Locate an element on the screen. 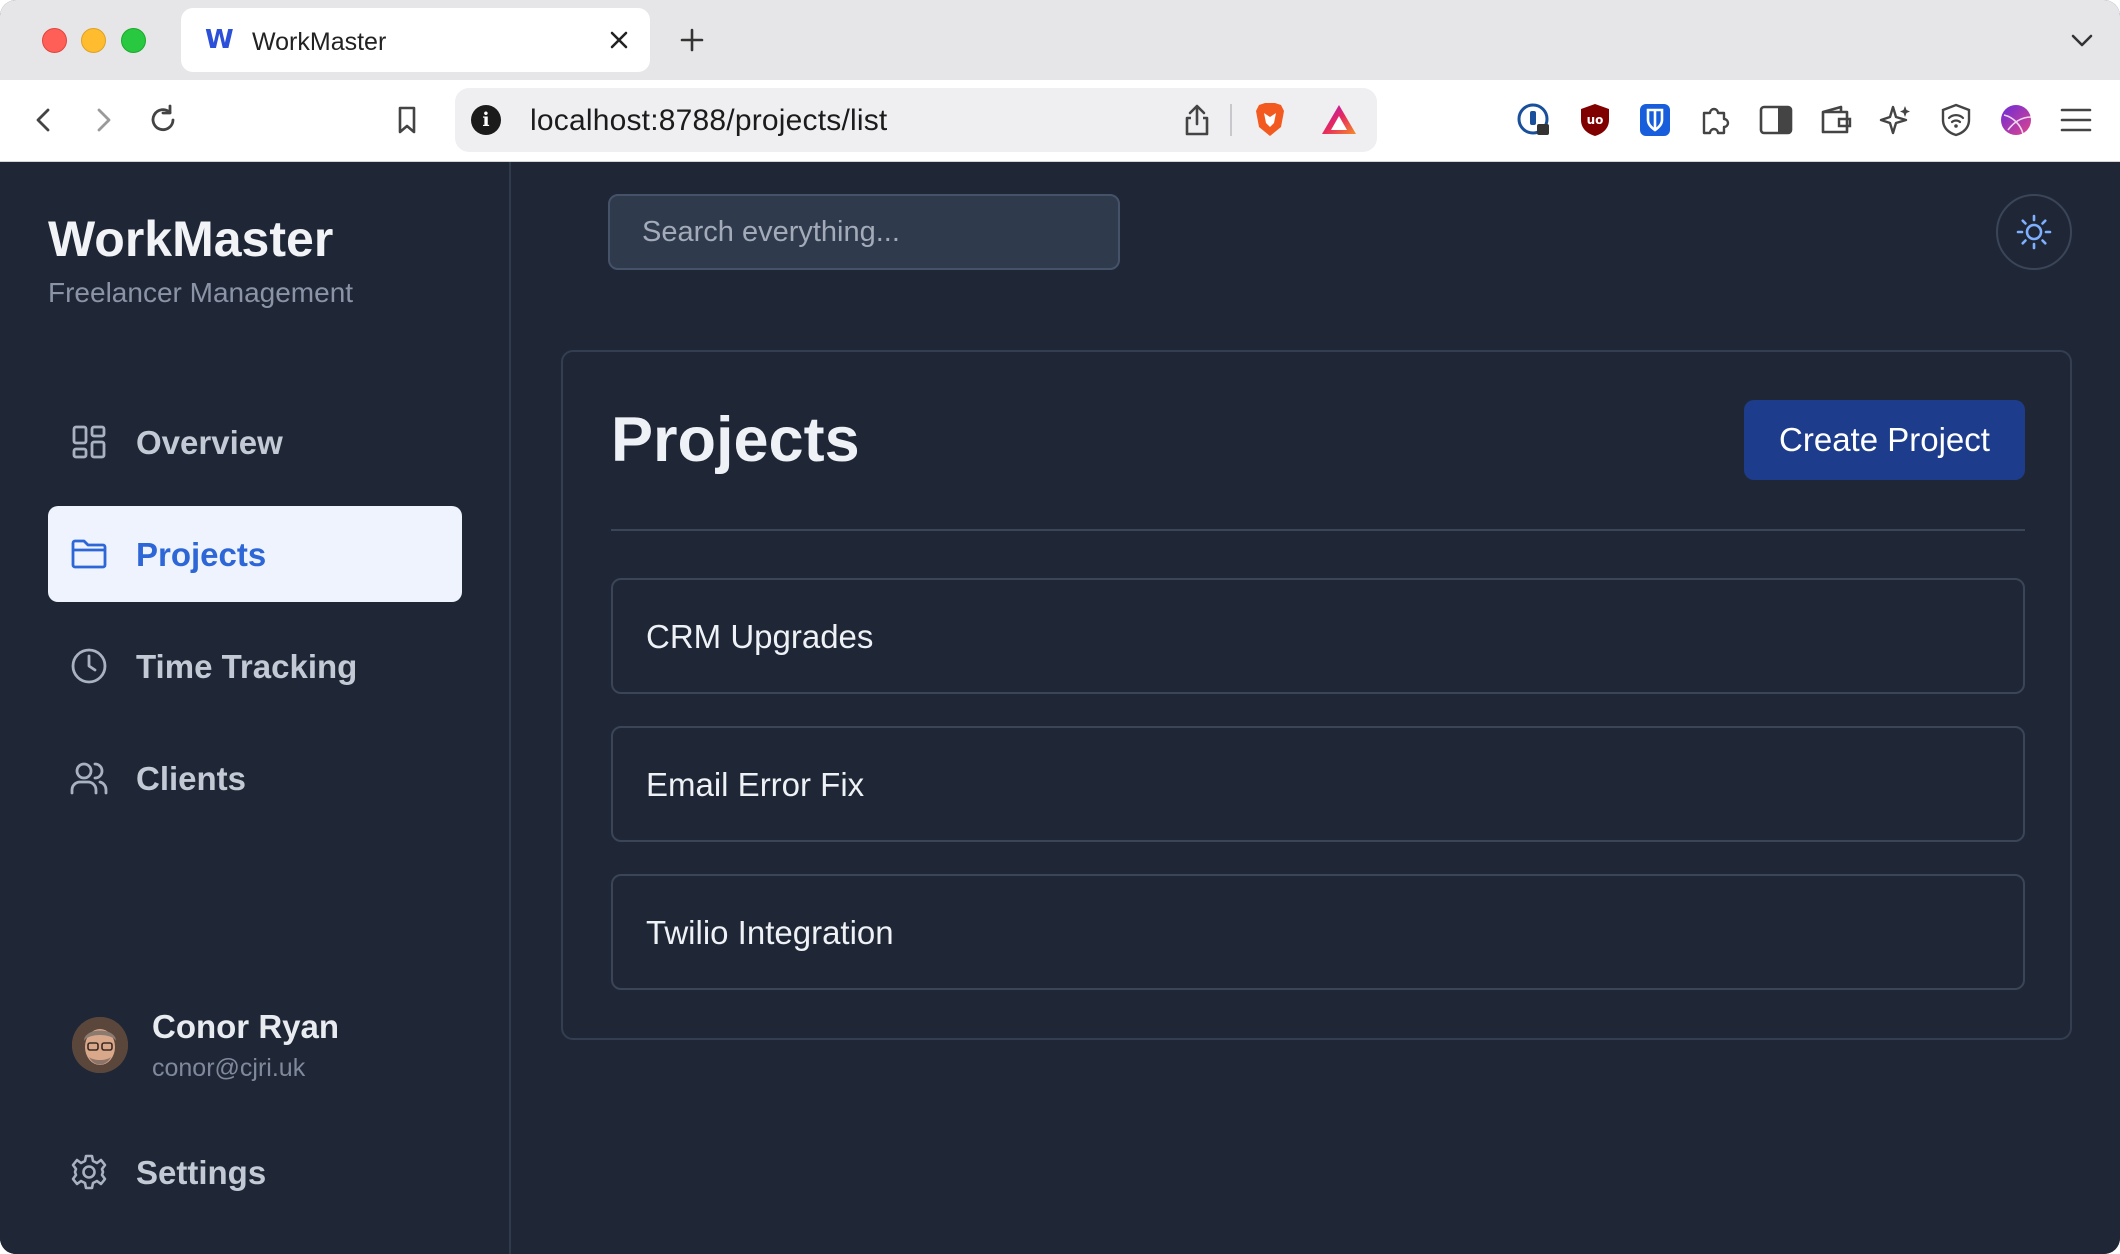 This screenshot has height=1254, width=2120. ublock-icon: uo is located at coordinates (1595, 120).